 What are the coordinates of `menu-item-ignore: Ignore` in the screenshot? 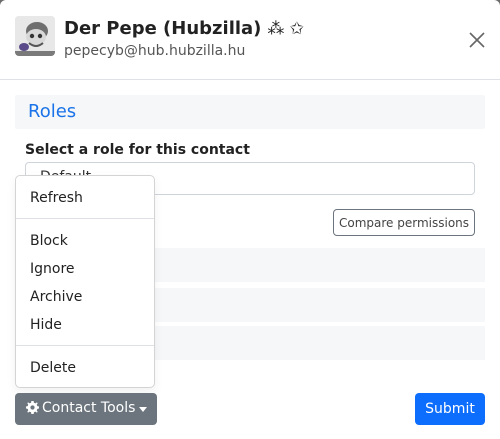 It's located at (85, 269).